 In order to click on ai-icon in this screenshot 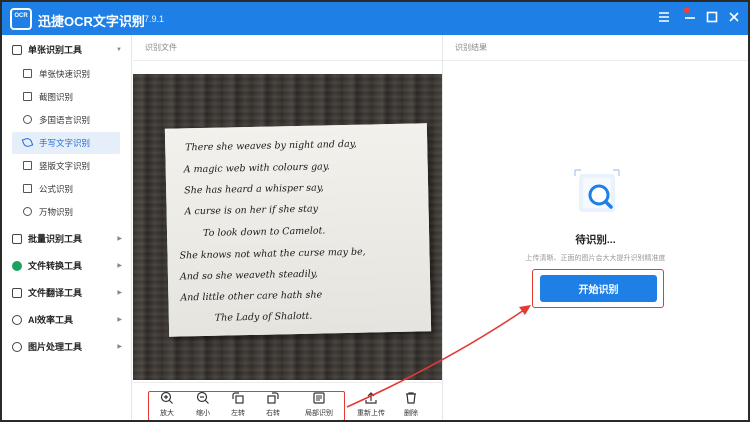, I will do `click(17, 320)`.